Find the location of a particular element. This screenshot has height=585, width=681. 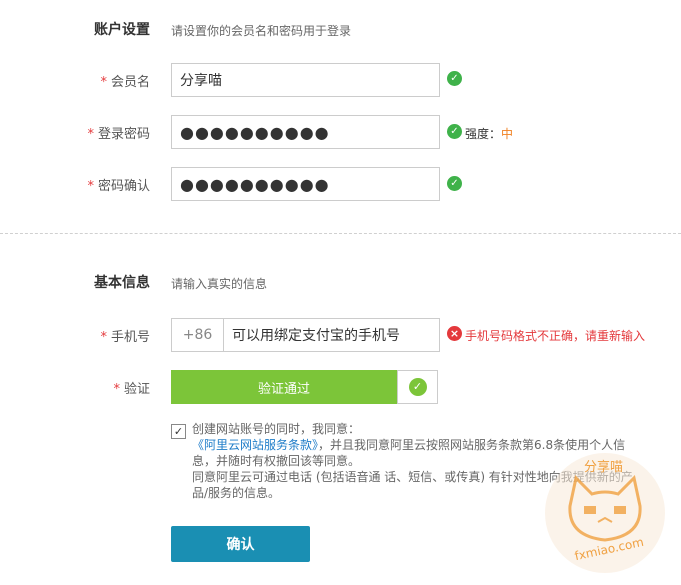

error-icon: × is located at coordinates (454, 333).